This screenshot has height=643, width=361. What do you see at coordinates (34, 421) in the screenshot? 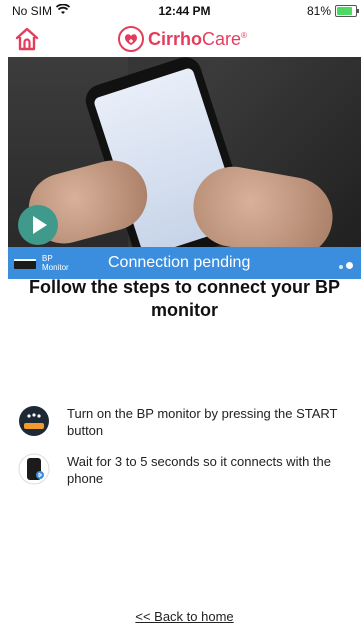
I see `bp-monitor-icon` at bounding box center [34, 421].